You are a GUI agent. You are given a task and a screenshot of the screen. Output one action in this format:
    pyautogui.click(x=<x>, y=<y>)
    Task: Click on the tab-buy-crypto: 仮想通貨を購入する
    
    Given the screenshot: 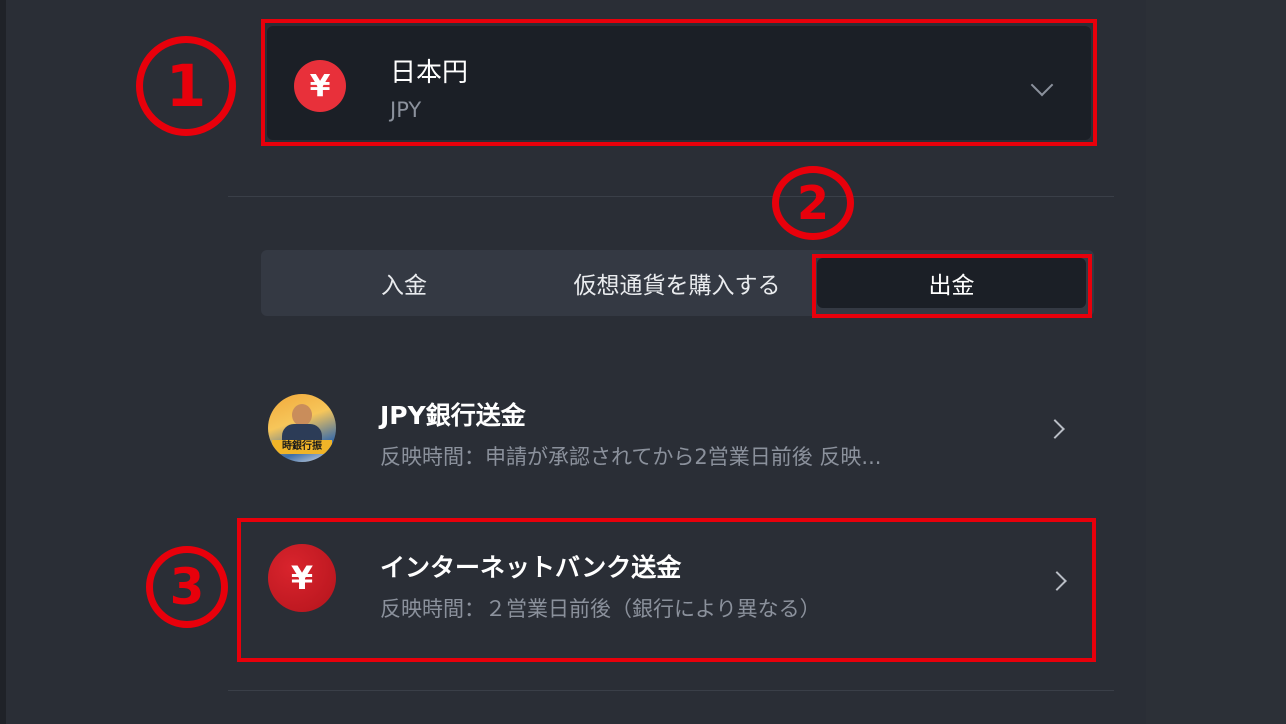 What is the action you would take?
    pyautogui.click(x=677, y=283)
    